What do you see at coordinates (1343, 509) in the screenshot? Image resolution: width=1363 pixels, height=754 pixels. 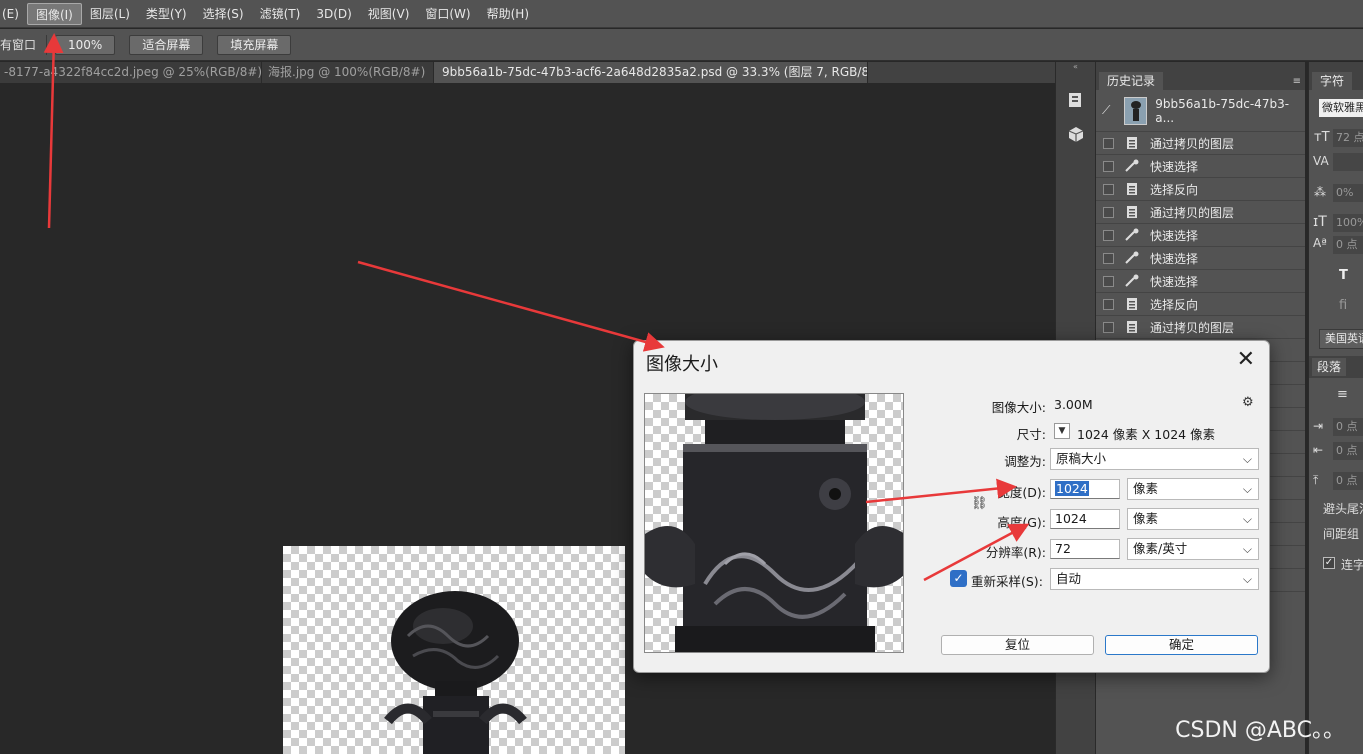 I see `kinsoku-label: 避头尾法` at bounding box center [1343, 509].